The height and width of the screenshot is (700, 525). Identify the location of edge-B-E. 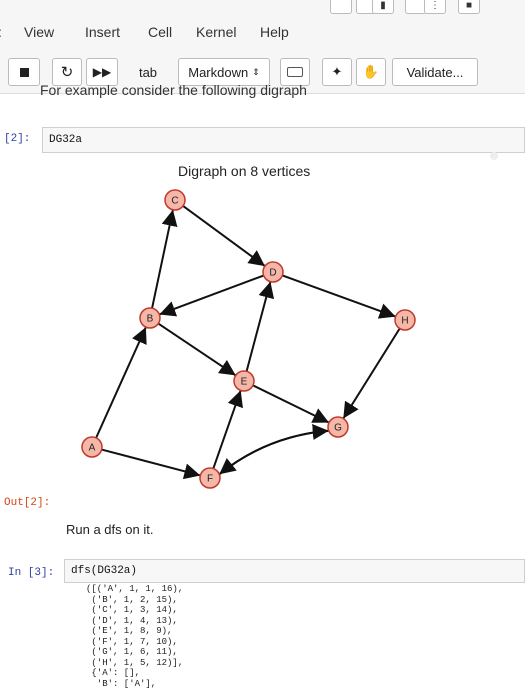
(197, 349).